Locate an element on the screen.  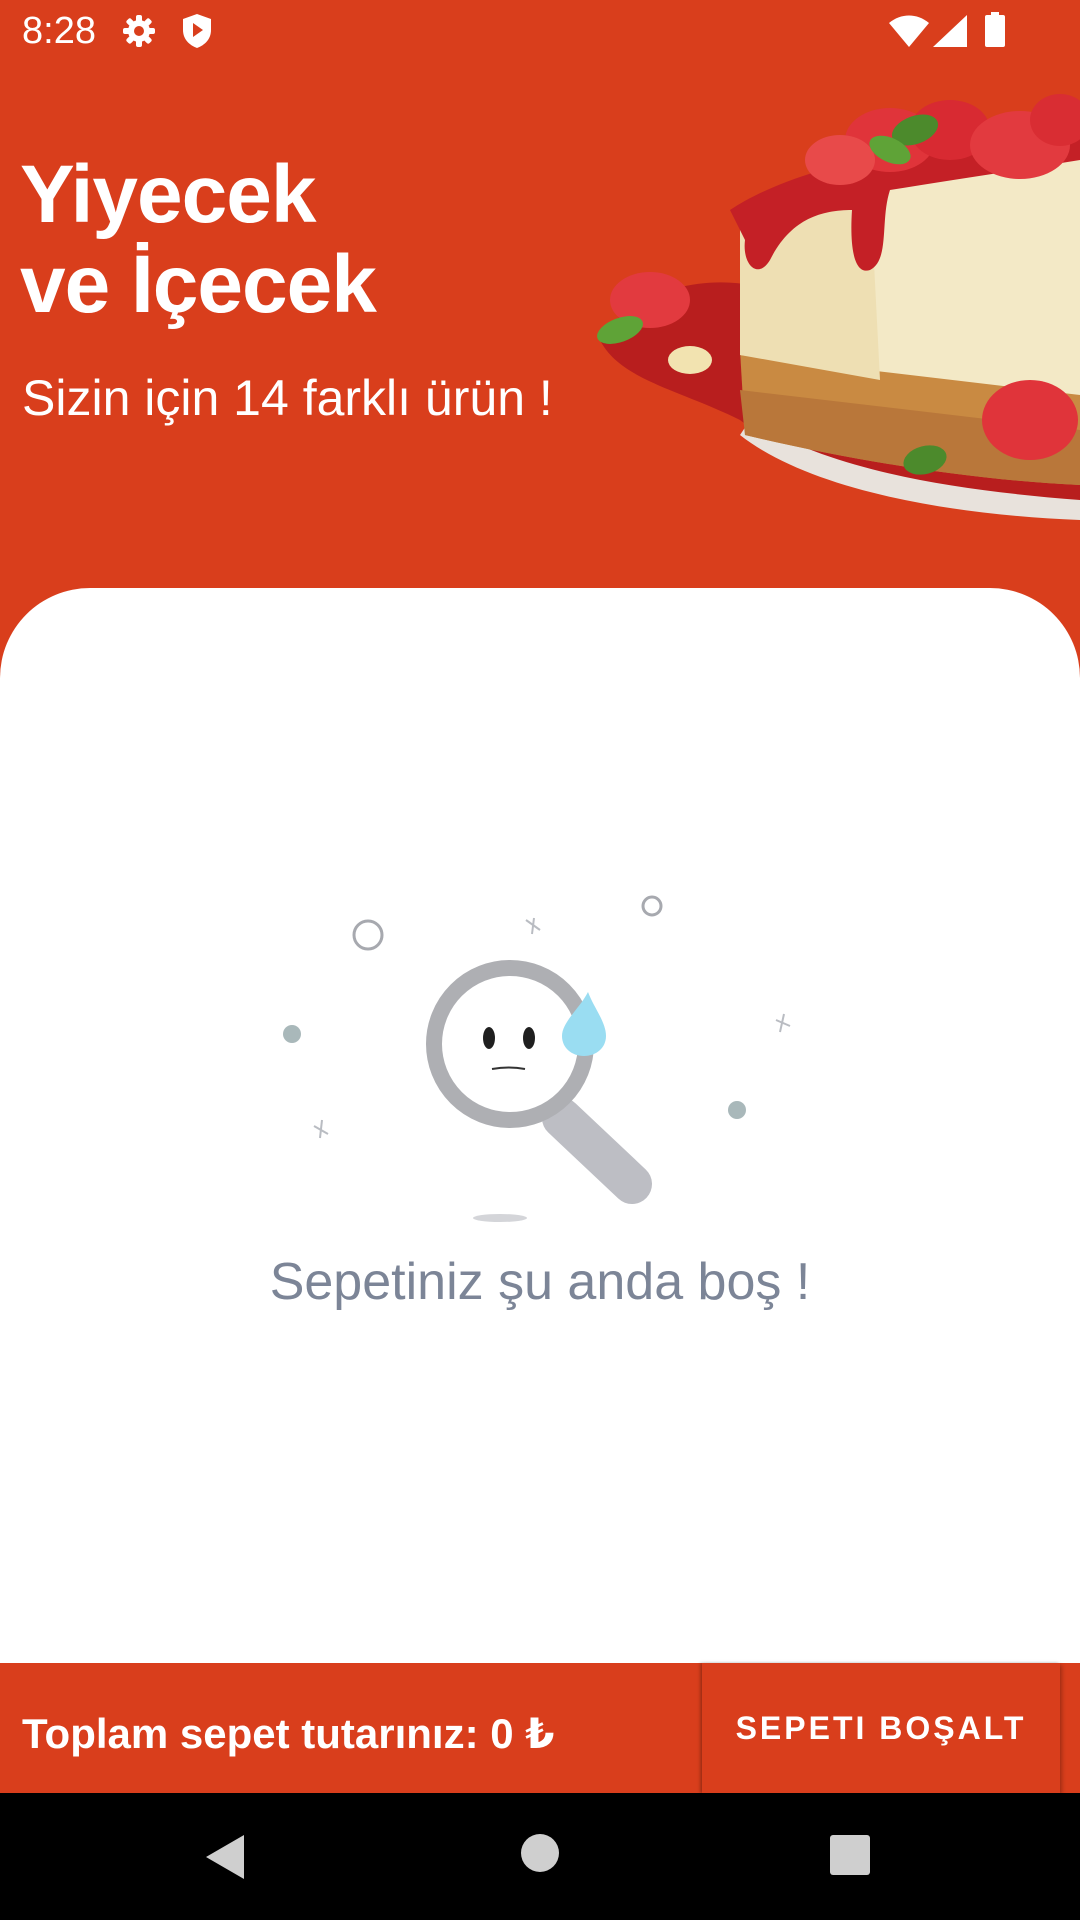
gear-icon is located at coordinates (139, 31).